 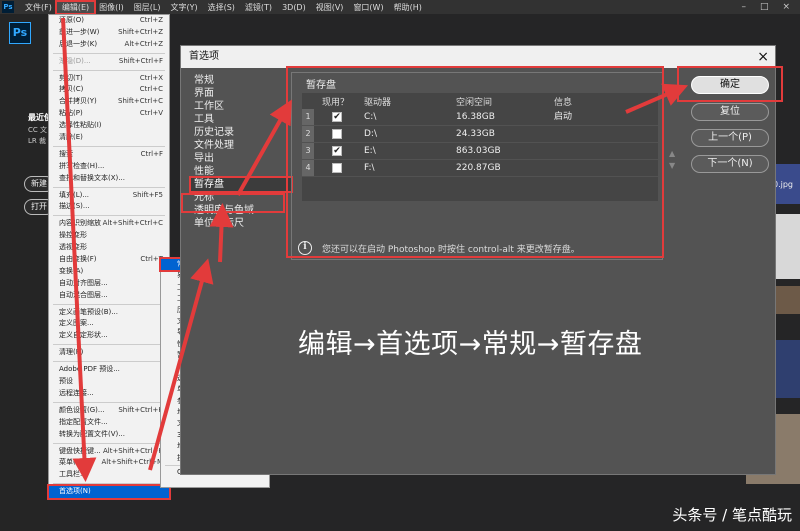 I want to click on arrow-scratch-to-panel, so click(x=264, y=147).